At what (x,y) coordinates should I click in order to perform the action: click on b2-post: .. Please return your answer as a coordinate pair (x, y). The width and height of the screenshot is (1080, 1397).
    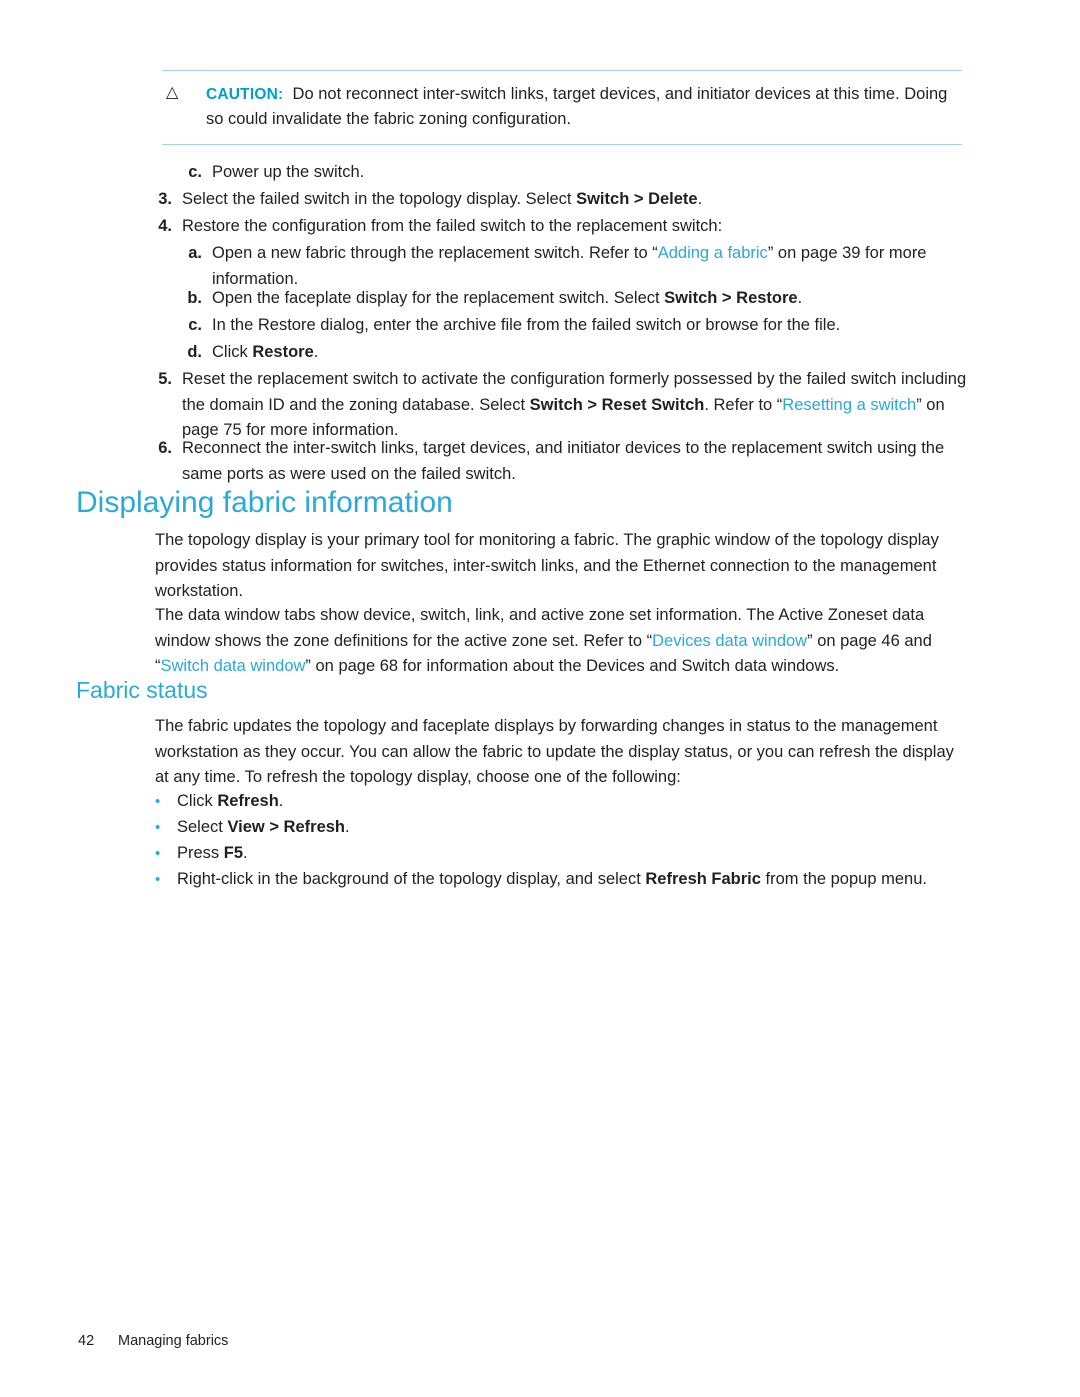
    Looking at the image, I should click on (347, 827).